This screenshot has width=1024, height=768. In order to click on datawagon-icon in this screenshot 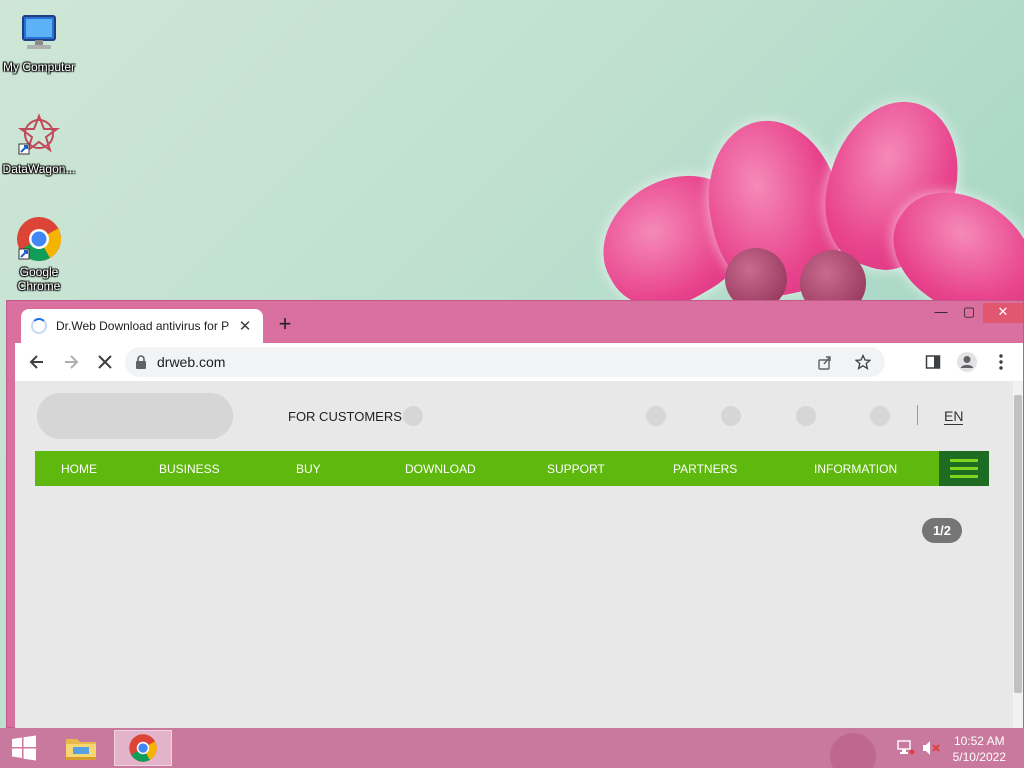, I will do `click(39, 136)`.